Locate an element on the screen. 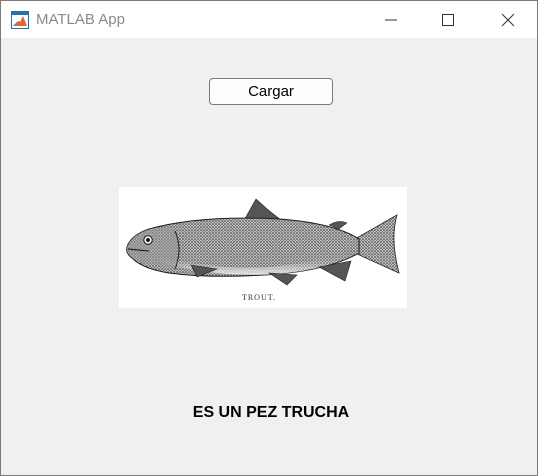  maximize-button is located at coordinates (448, 19).